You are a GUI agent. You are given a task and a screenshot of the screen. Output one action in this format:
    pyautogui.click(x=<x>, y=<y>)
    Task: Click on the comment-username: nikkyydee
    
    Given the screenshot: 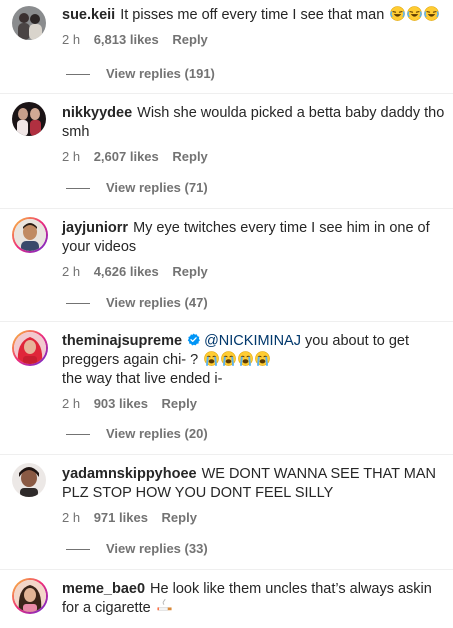 What is the action you would take?
    pyautogui.click(x=97, y=113)
    